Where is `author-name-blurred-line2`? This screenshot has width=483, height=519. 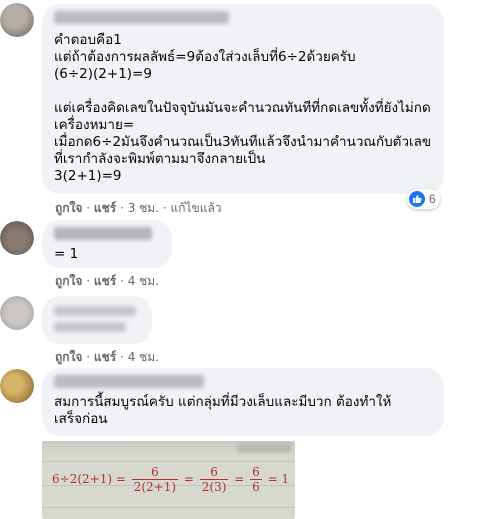
author-name-blurred-line2 is located at coordinates (90, 327).